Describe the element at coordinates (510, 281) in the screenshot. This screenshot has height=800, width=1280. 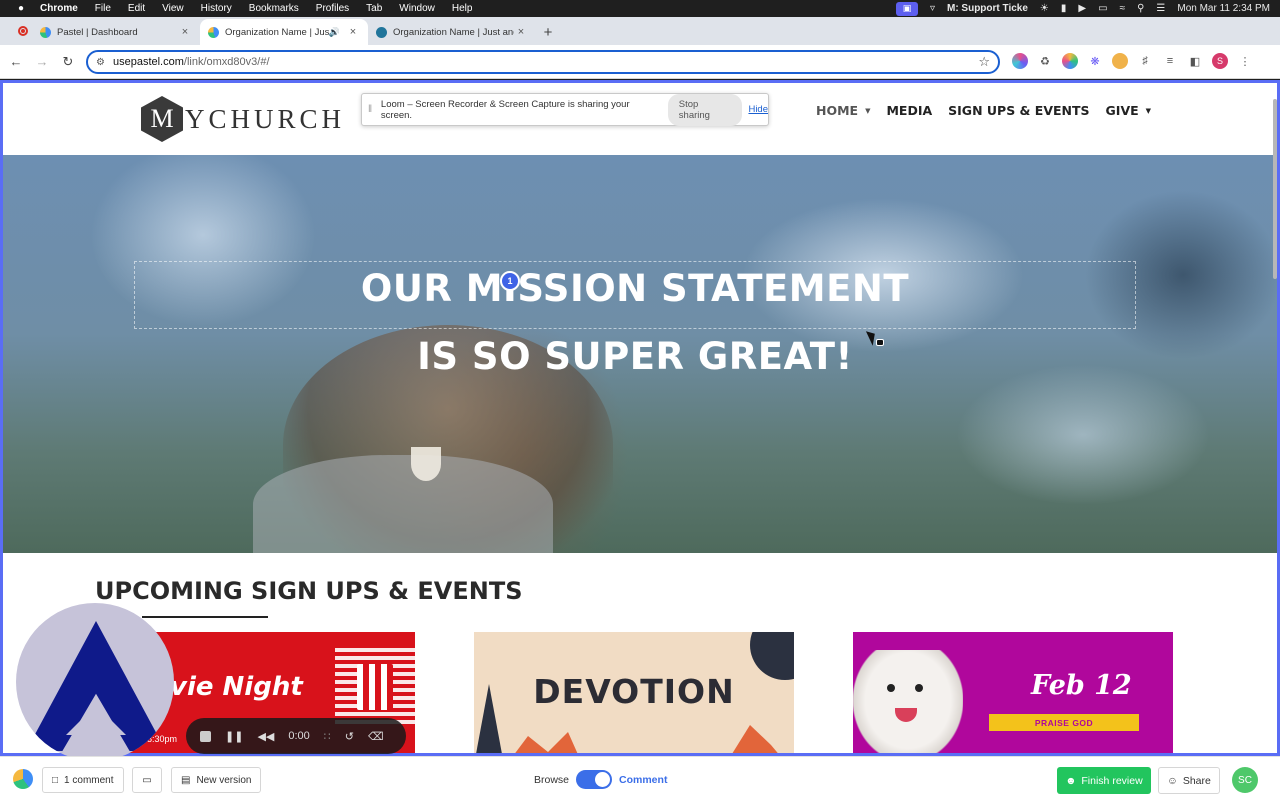
I see `comment-pin: 1` at that location.